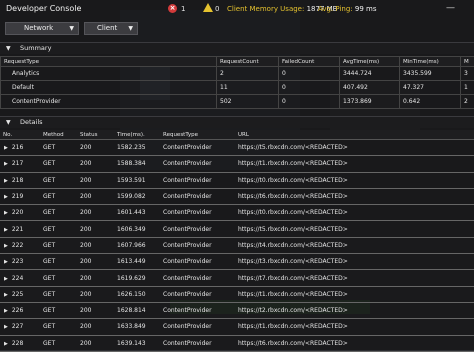 The width and height of the screenshot is (474, 352). What do you see at coordinates (197, 135) in the screenshot?
I see `details-col-header: RequestType` at bounding box center [197, 135].